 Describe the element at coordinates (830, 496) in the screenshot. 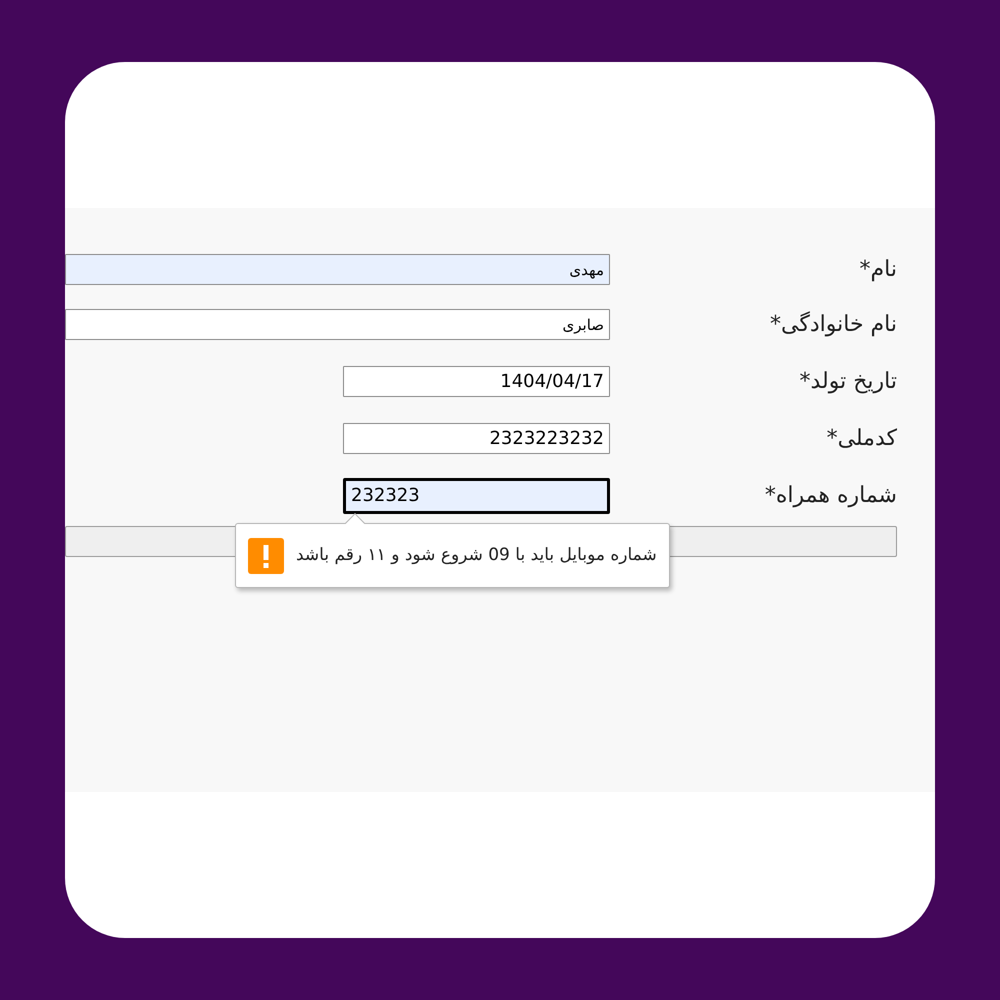

I see `field-label: شماره همراه*` at that location.